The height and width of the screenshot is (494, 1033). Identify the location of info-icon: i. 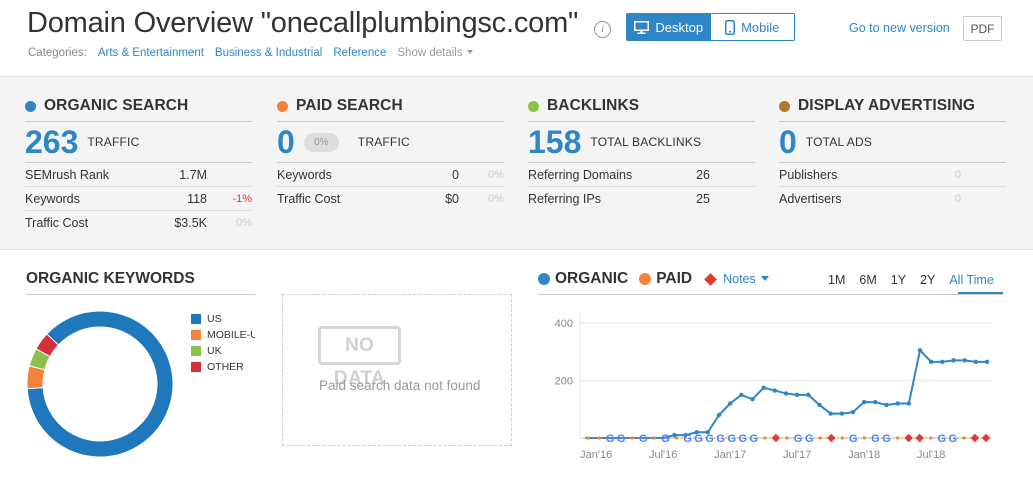
(602, 29).